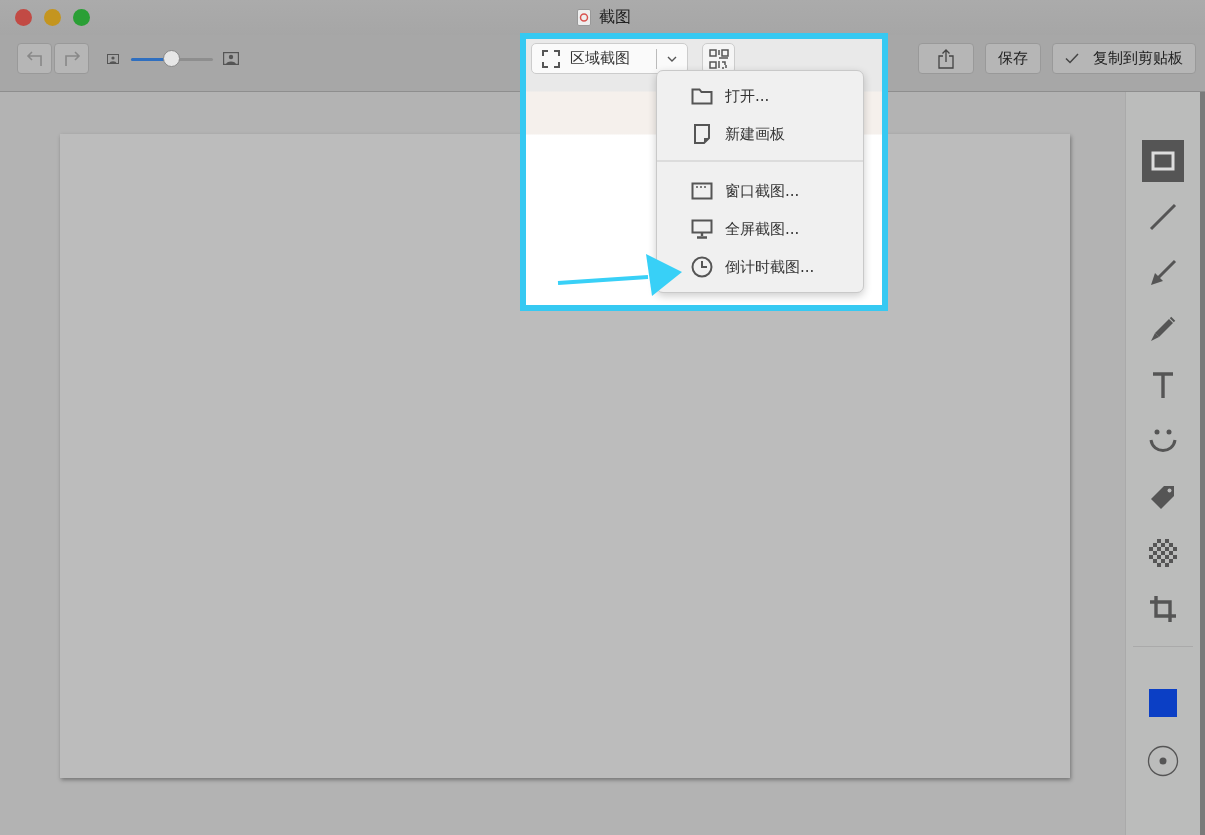  I want to click on pencil-icon, so click(1163, 329).